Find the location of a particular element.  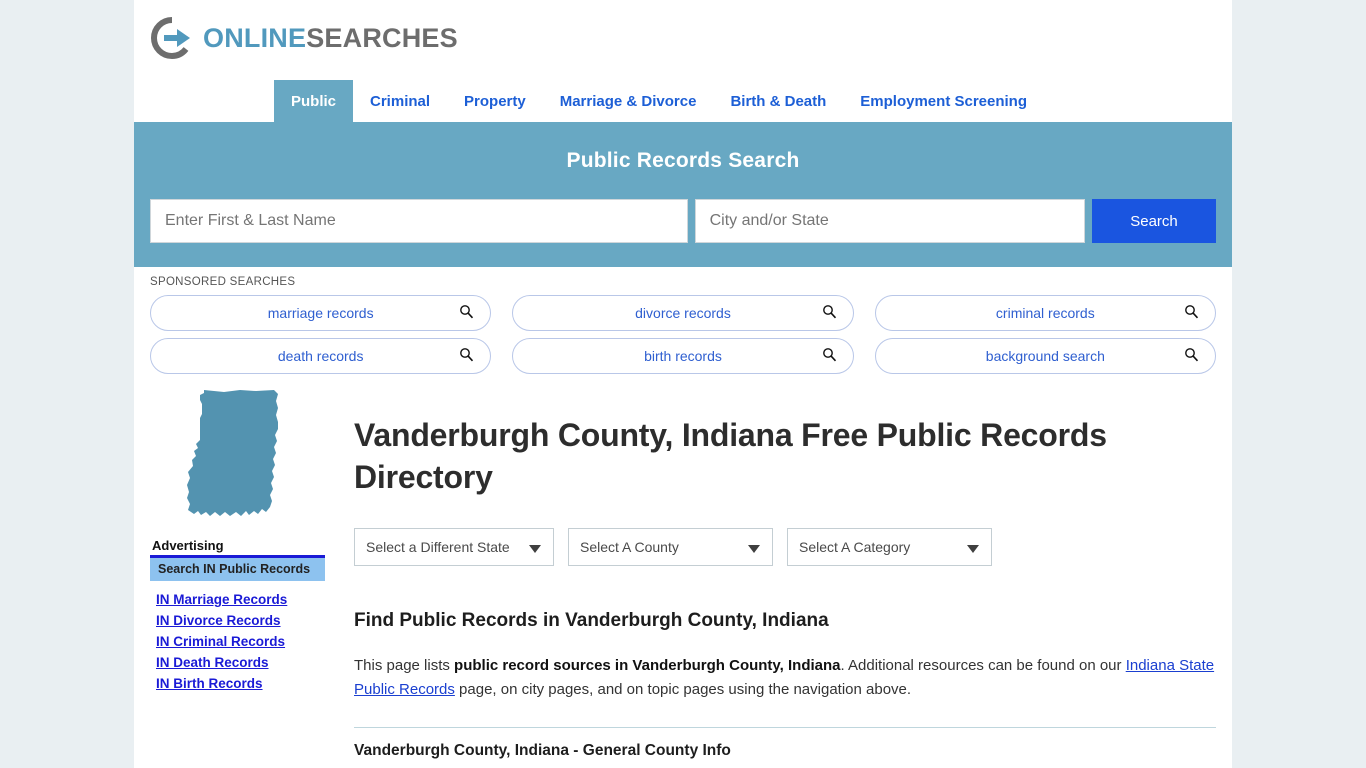

sponsored-pill-criminal-records: criminal records is located at coordinates (1045, 313).